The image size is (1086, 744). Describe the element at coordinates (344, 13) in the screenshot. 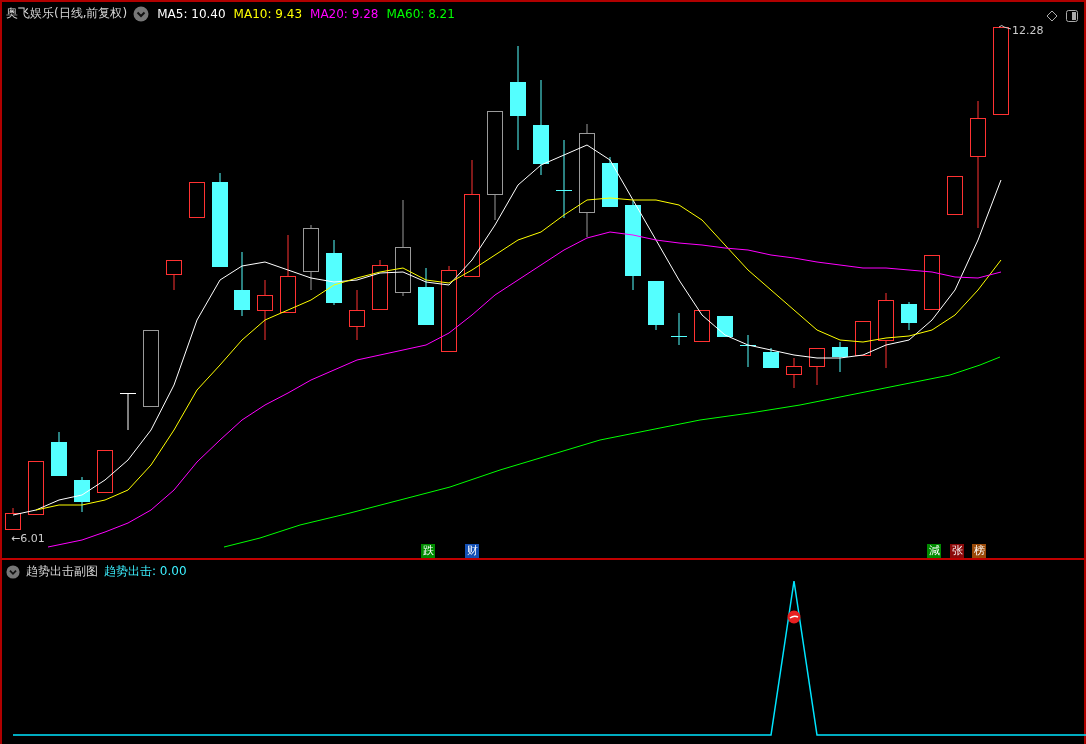

I see `moving-average-value: MA20: 9.28` at that location.